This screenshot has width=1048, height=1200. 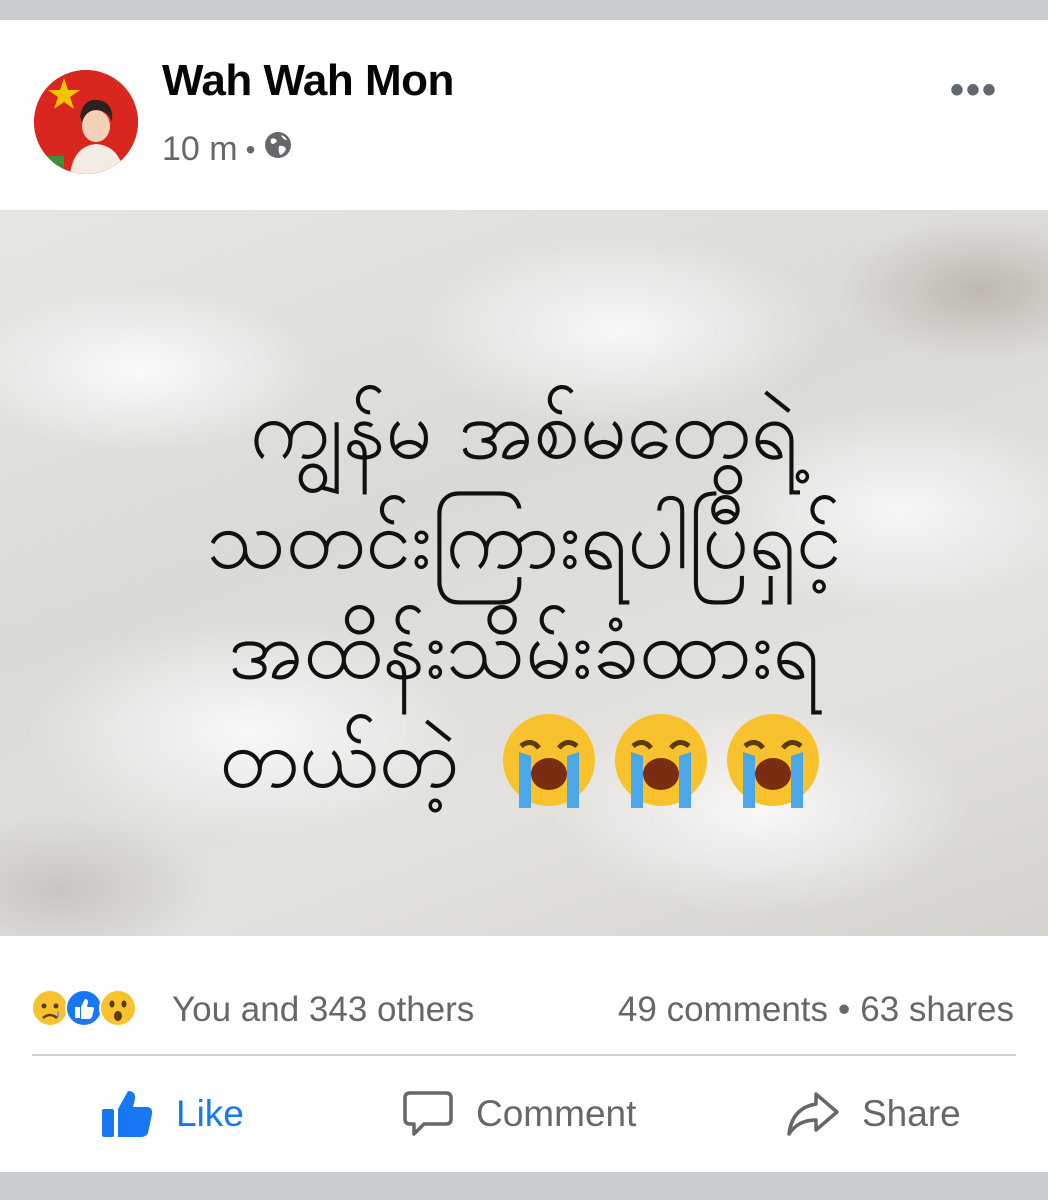 What do you see at coordinates (524, 430) in the screenshot?
I see `image-text-line-1: ကျွန်မ အစ်မတွေရဲ့` at bounding box center [524, 430].